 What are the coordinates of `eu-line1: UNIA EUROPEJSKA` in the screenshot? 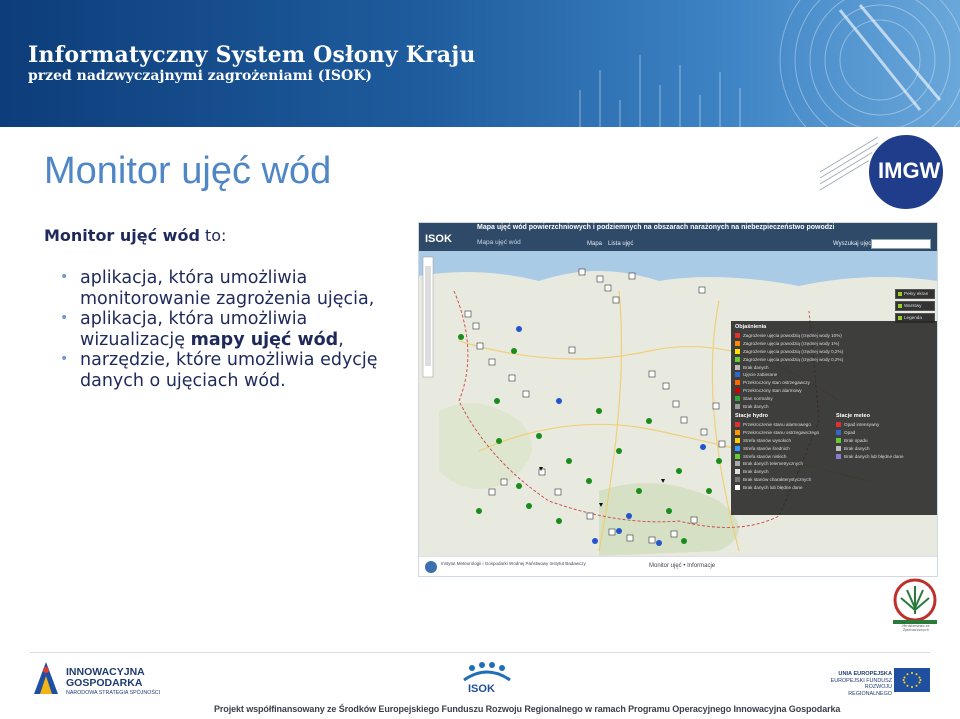 It's located at (865, 674).